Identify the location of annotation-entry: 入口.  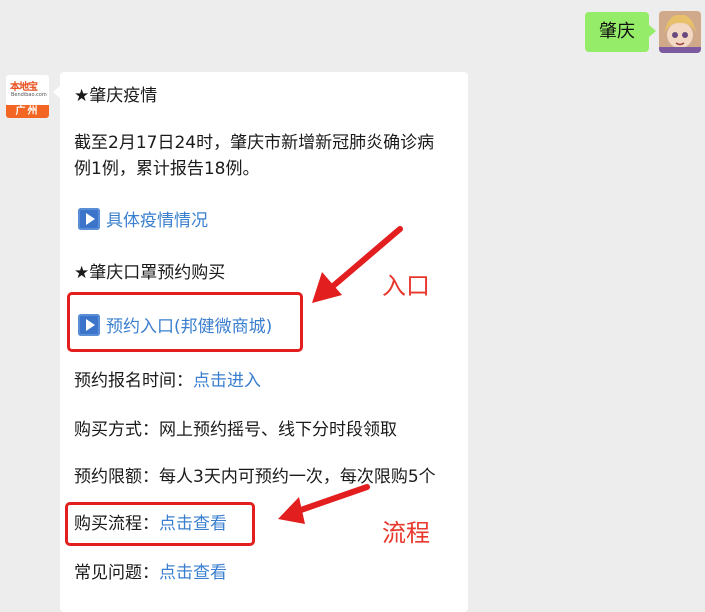
(406, 286).